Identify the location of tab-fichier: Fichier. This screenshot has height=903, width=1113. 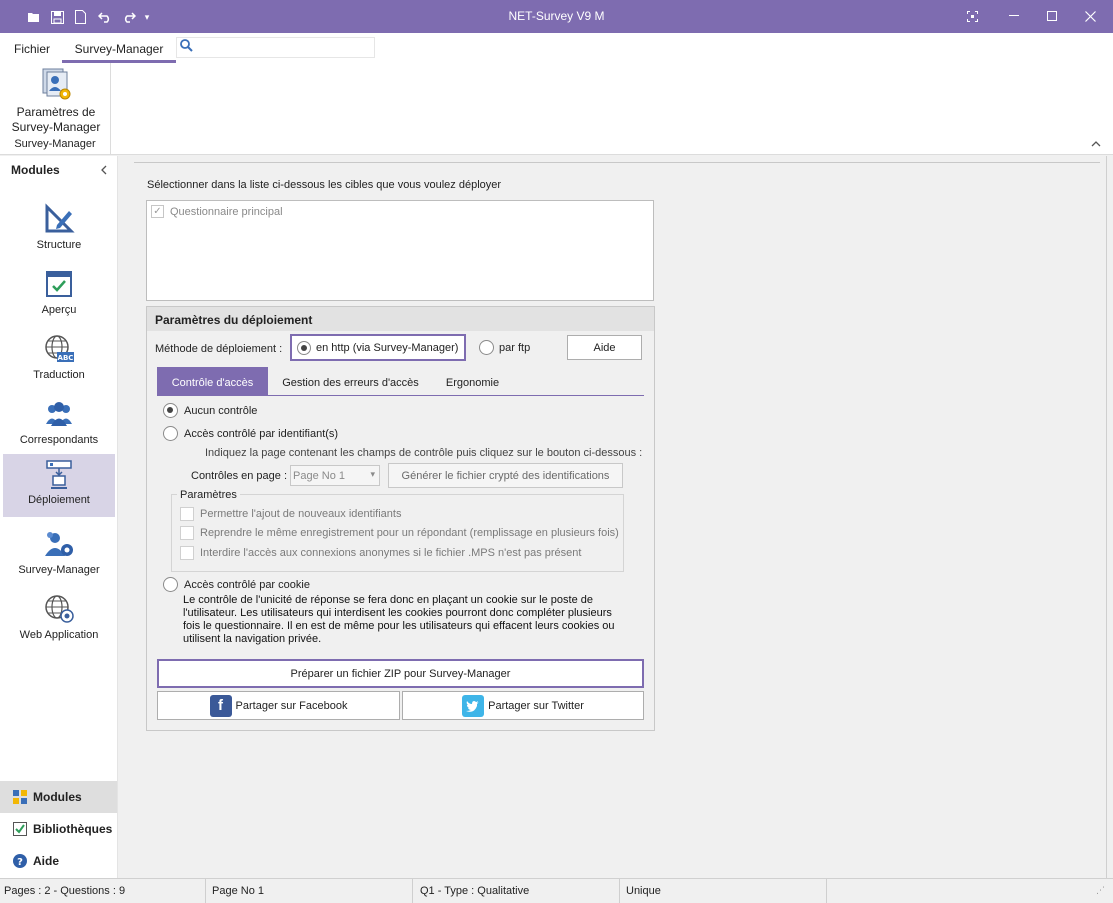
(32, 49).